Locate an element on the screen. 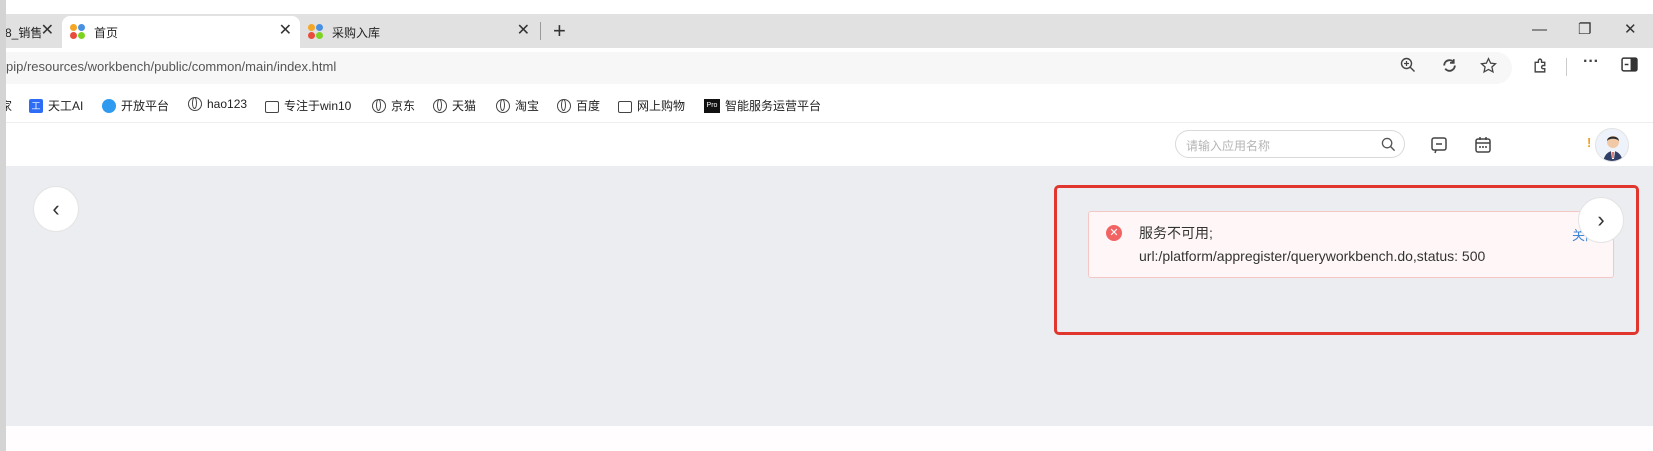 The width and height of the screenshot is (1653, 451). chevron-right-icon: › is located at coordinates (1601, 219).